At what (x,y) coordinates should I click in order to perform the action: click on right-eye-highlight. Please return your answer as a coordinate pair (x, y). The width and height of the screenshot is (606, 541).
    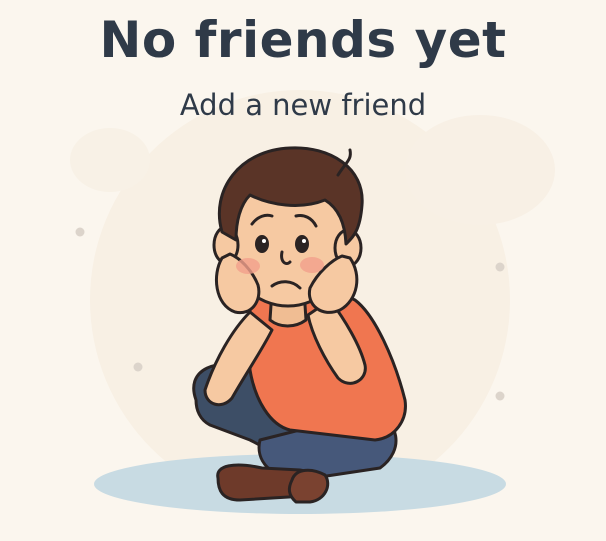
    Looking at the image, I should click on (304, 241).